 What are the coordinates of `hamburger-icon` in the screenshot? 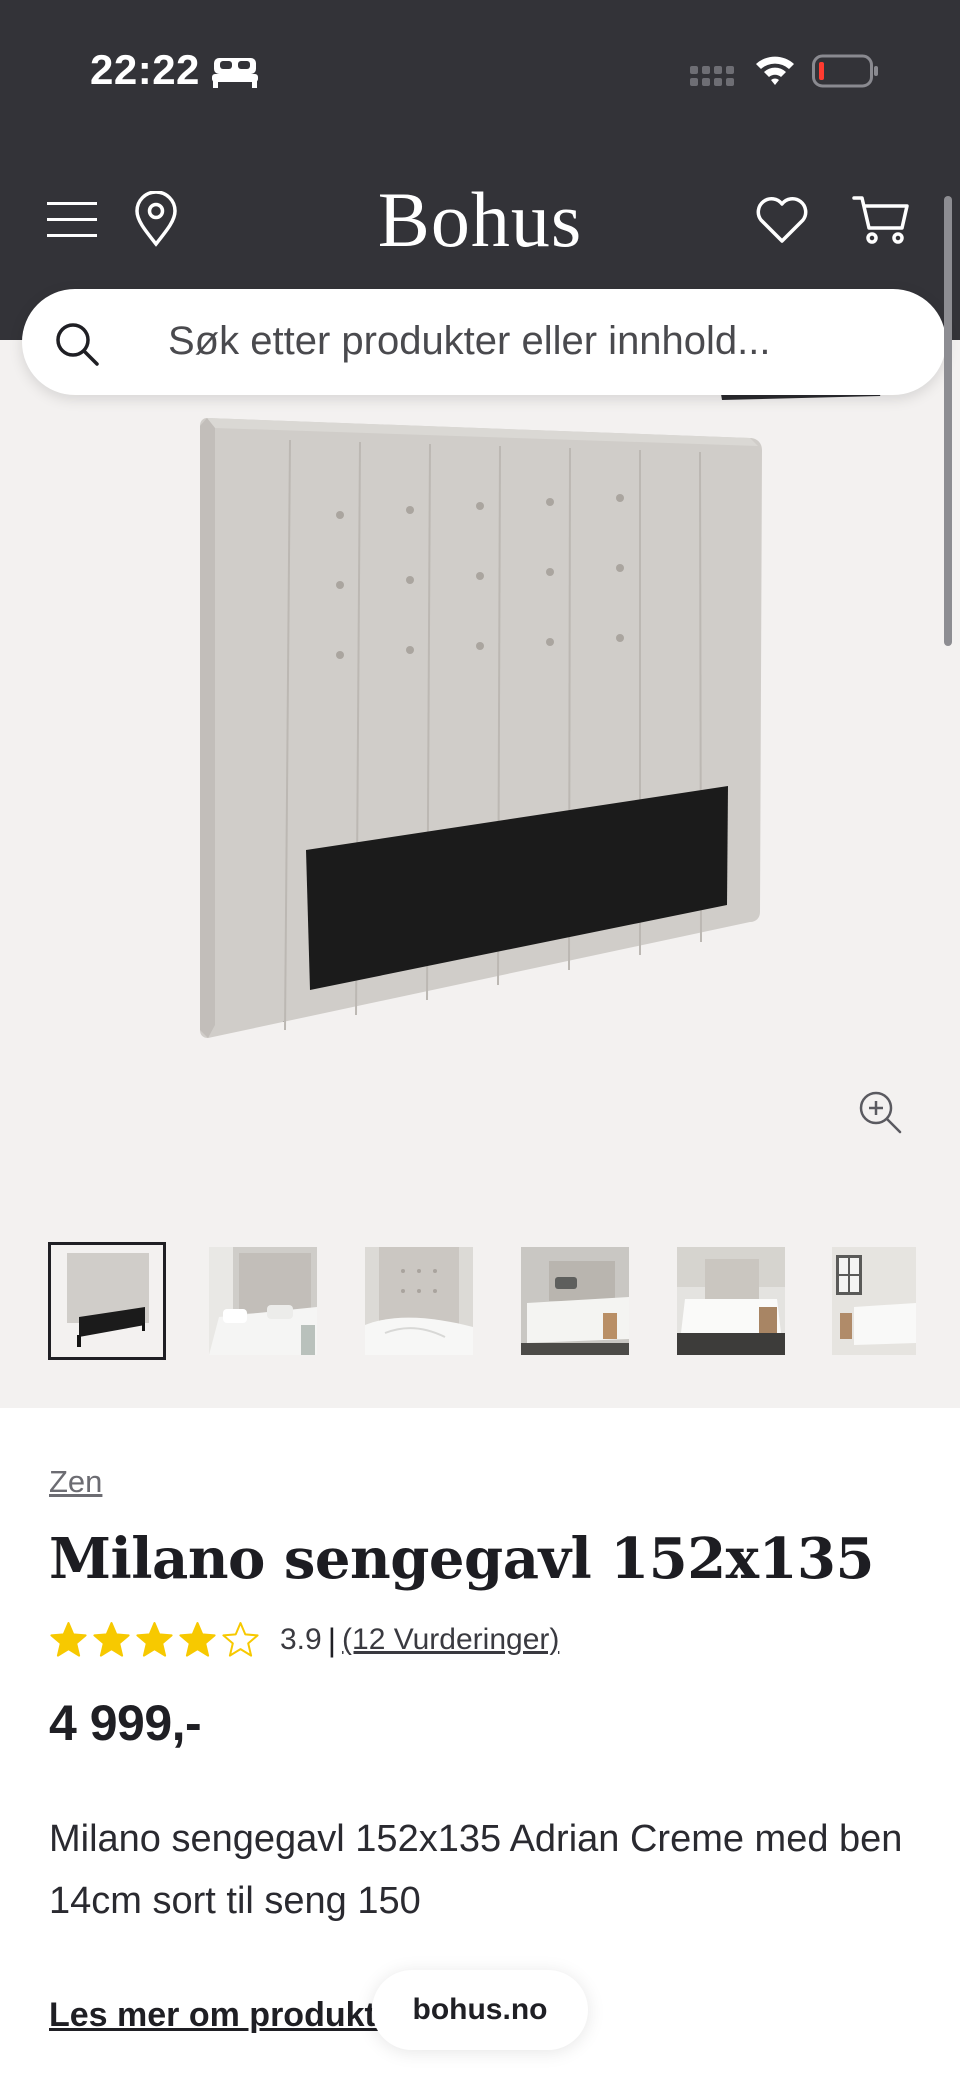 It's located at (72, 219).